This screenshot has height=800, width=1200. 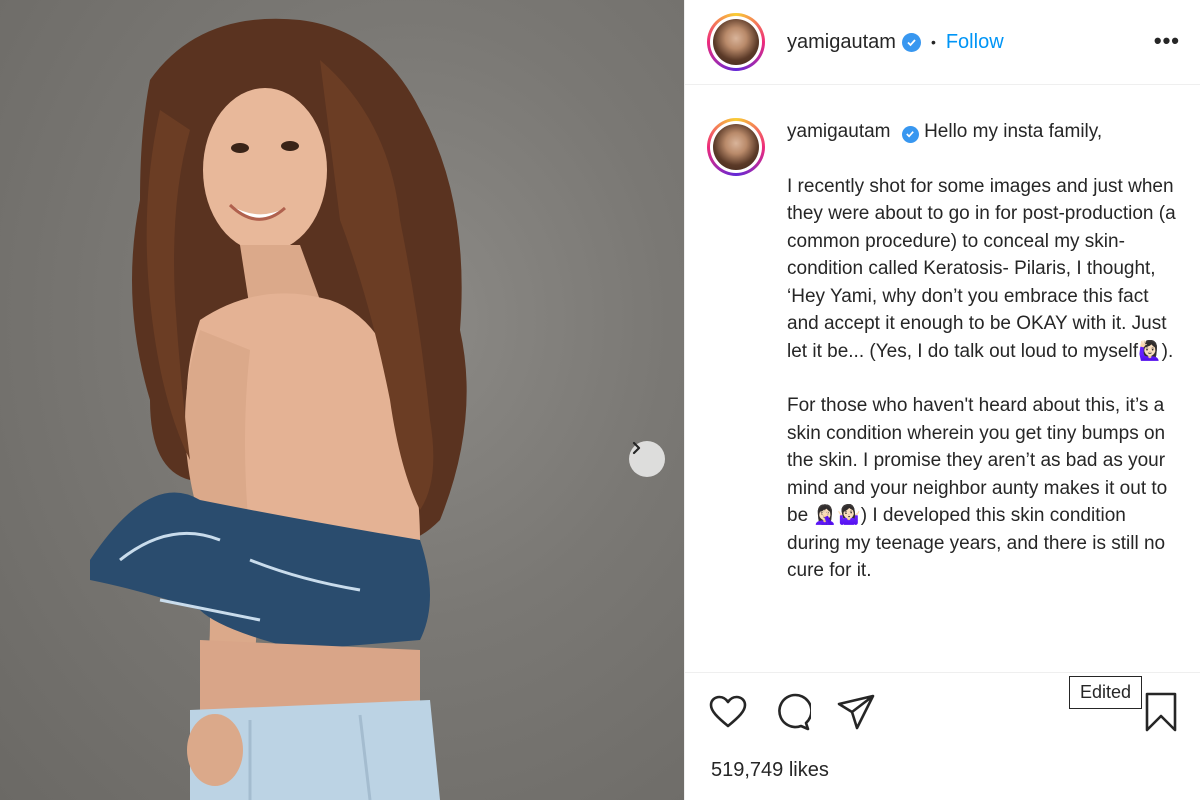 What do you see at coordinates (942, 736) in the screenshot?
I see `action-bar: Edited 519,749 likes` at bounding box center [942, 736].